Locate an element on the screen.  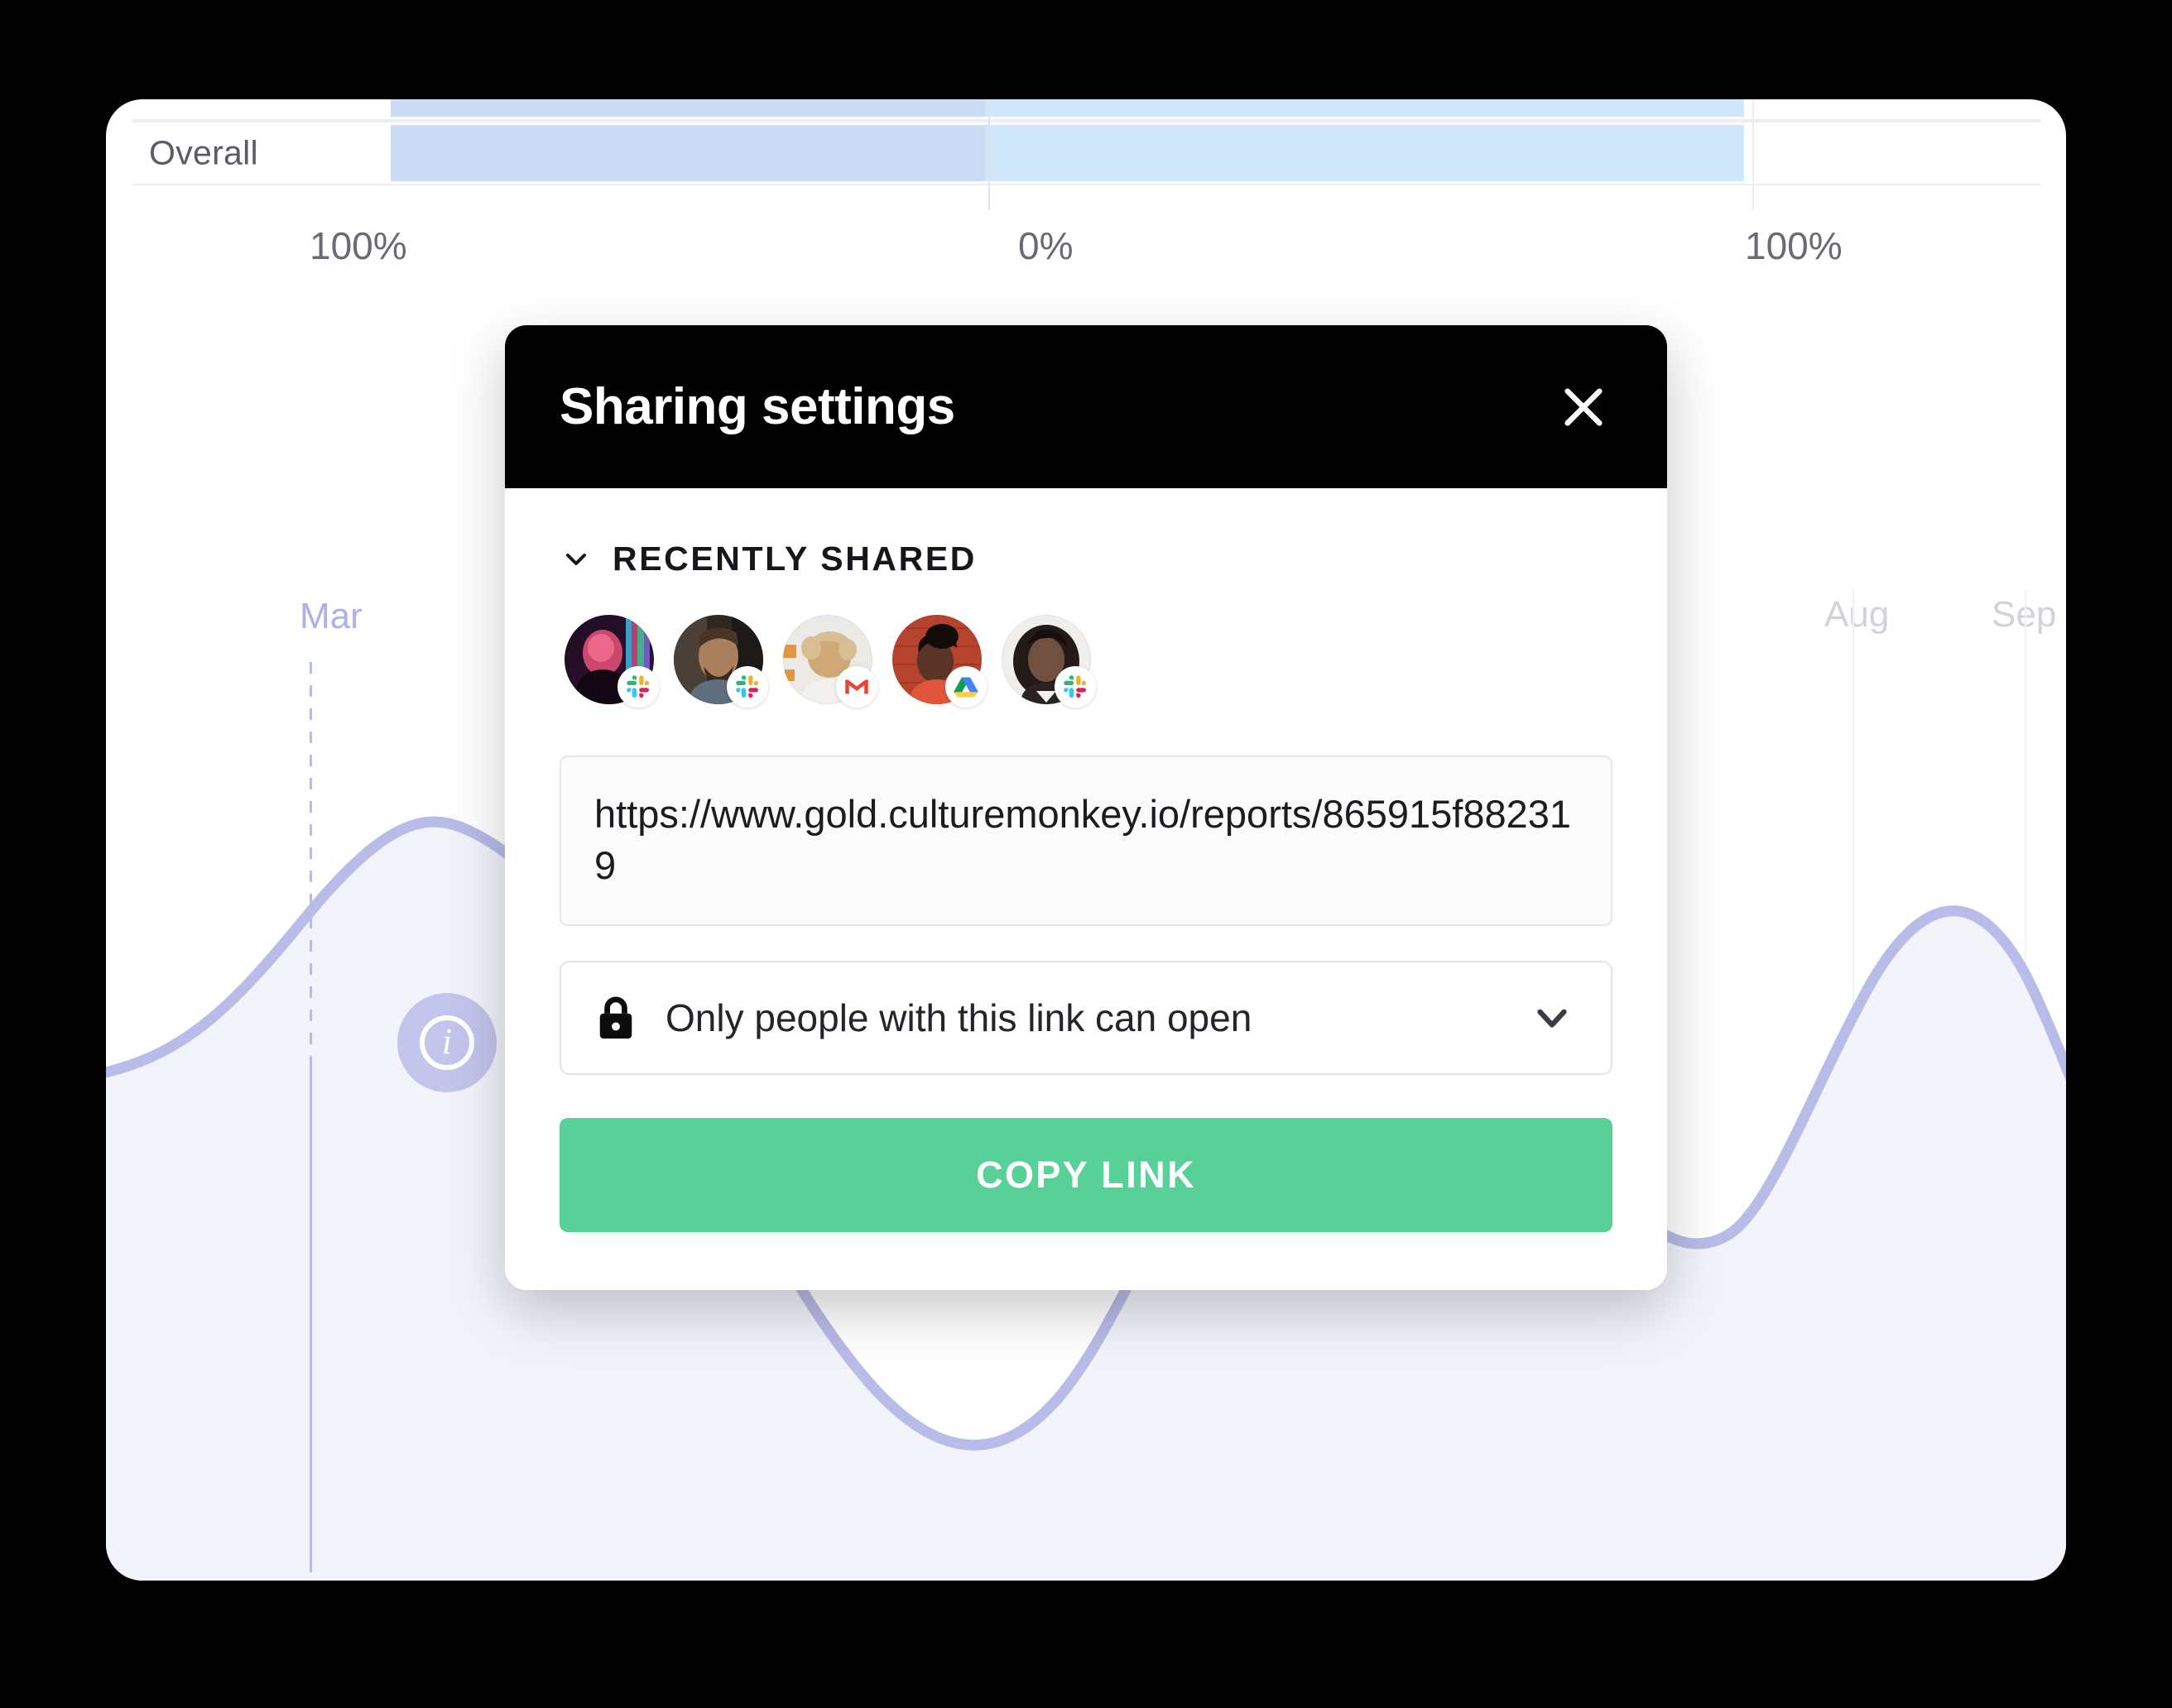
bar-track is located at coordinates (1216, 109).